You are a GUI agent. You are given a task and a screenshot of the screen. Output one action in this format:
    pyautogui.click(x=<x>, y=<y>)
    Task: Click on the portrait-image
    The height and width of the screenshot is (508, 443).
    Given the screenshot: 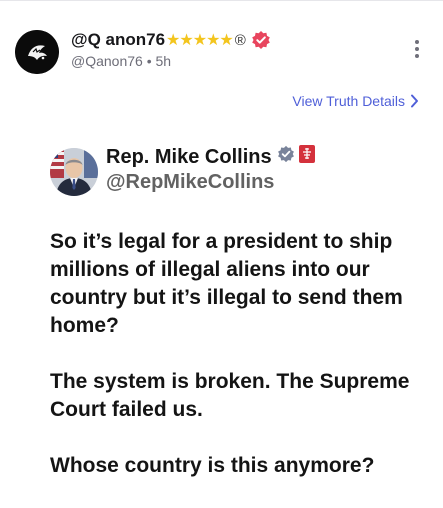 What is the action you would take?
    pyautogui.click(x=74, y=172)
    